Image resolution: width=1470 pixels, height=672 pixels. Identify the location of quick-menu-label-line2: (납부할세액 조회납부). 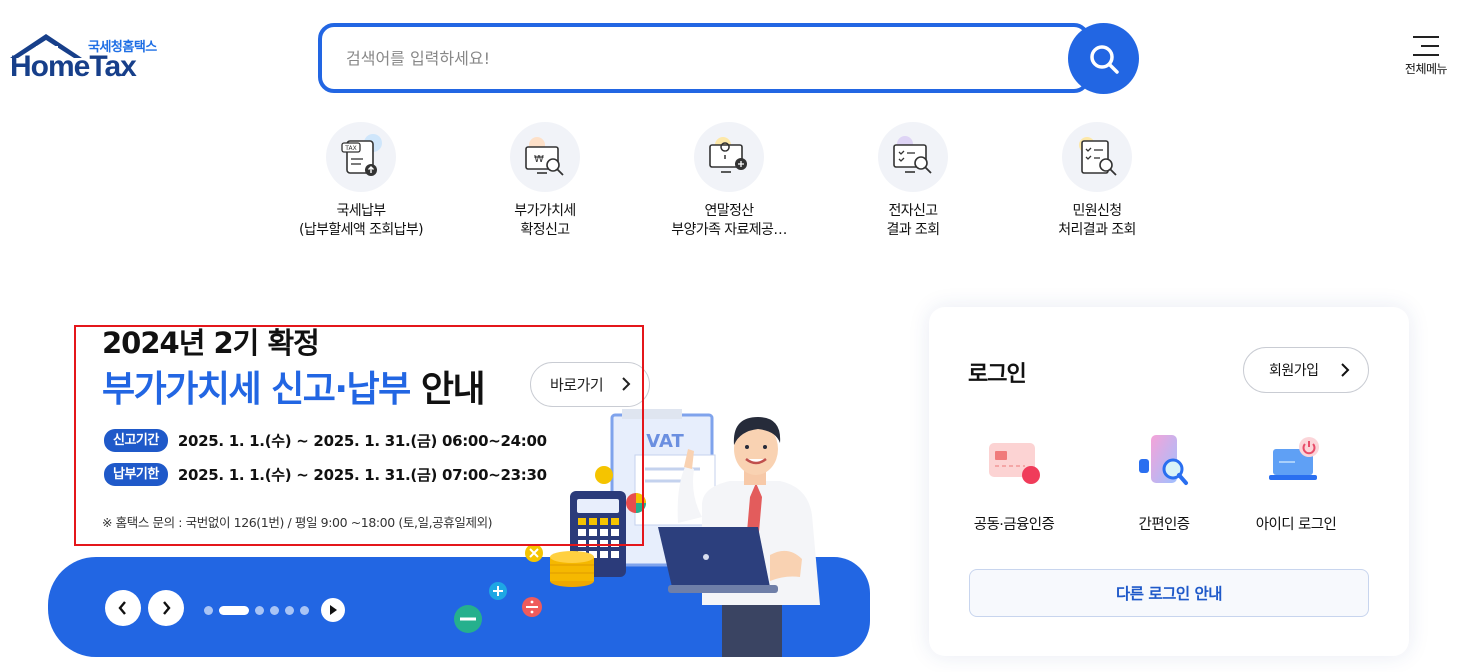
(361, 230).